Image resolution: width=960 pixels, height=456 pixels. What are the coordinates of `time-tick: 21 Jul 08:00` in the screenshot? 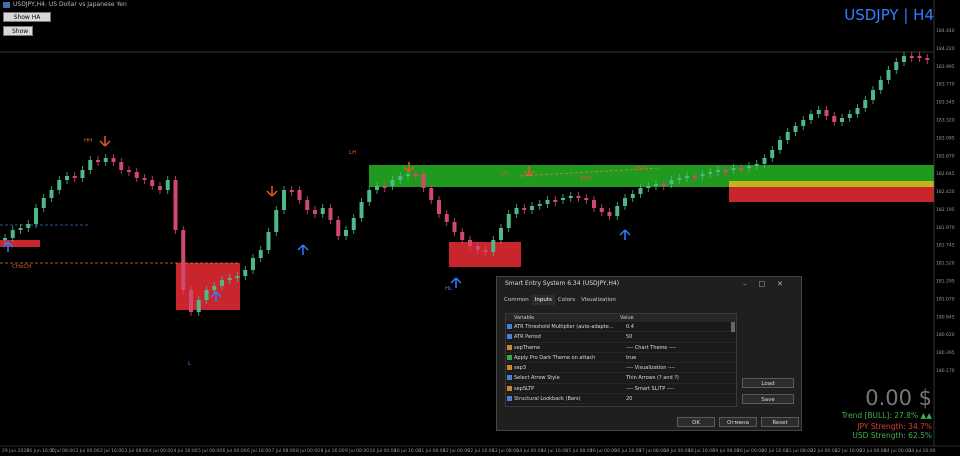 It's located at (799, 451).